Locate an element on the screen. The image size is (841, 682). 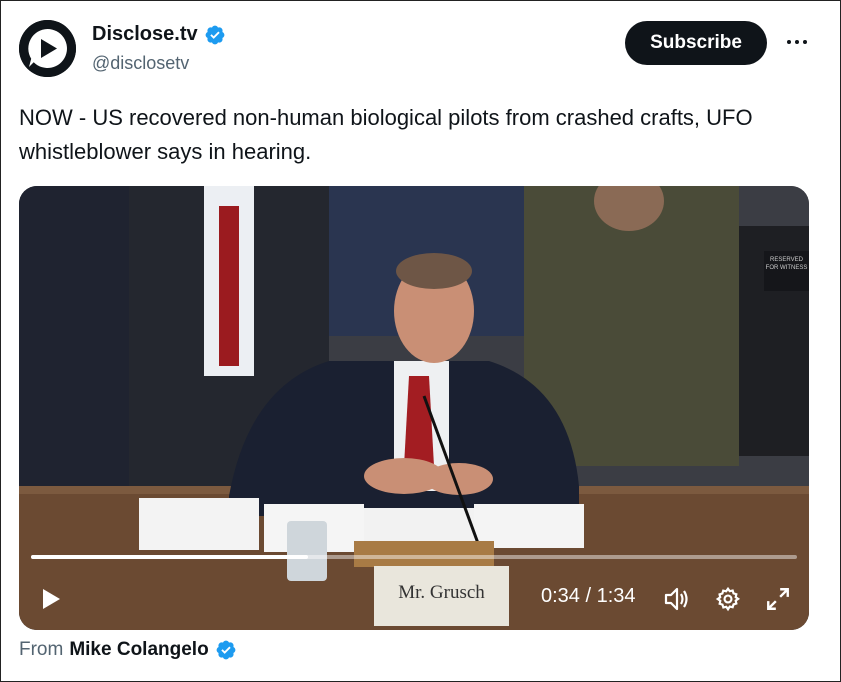
author-display-name: Disclose.tv is located at coordinates (145, 34).